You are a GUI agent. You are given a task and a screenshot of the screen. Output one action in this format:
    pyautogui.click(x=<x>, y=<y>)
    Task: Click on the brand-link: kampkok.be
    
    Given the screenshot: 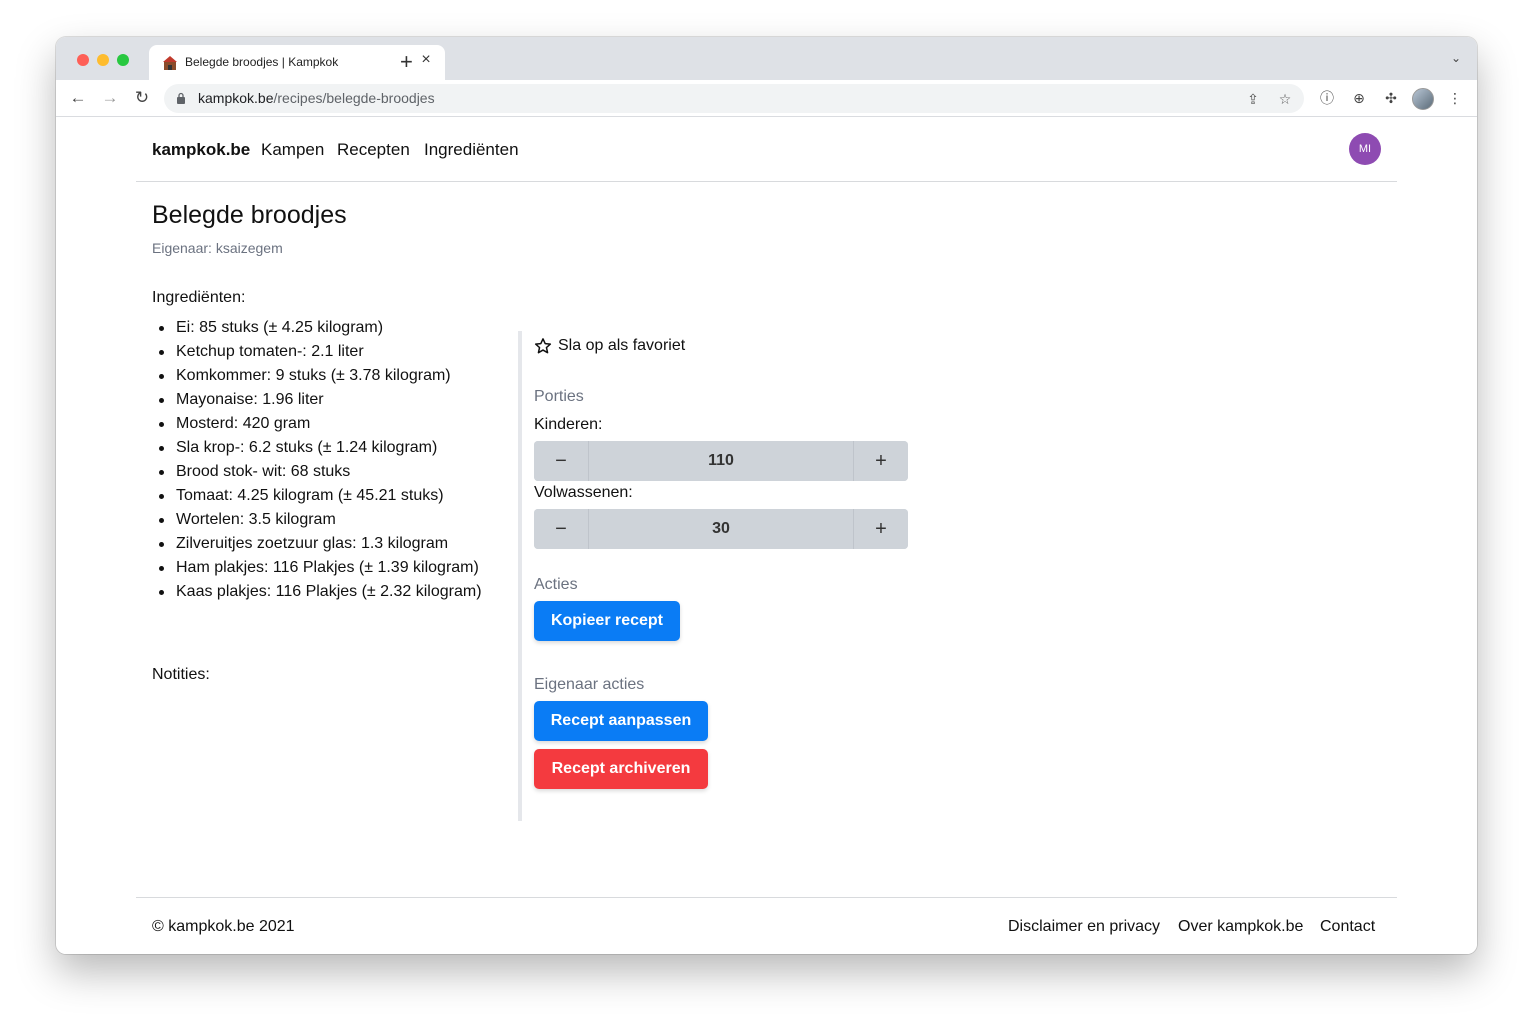 What is the action you would take?
    pyautogui.click(x=201, y=150)
    